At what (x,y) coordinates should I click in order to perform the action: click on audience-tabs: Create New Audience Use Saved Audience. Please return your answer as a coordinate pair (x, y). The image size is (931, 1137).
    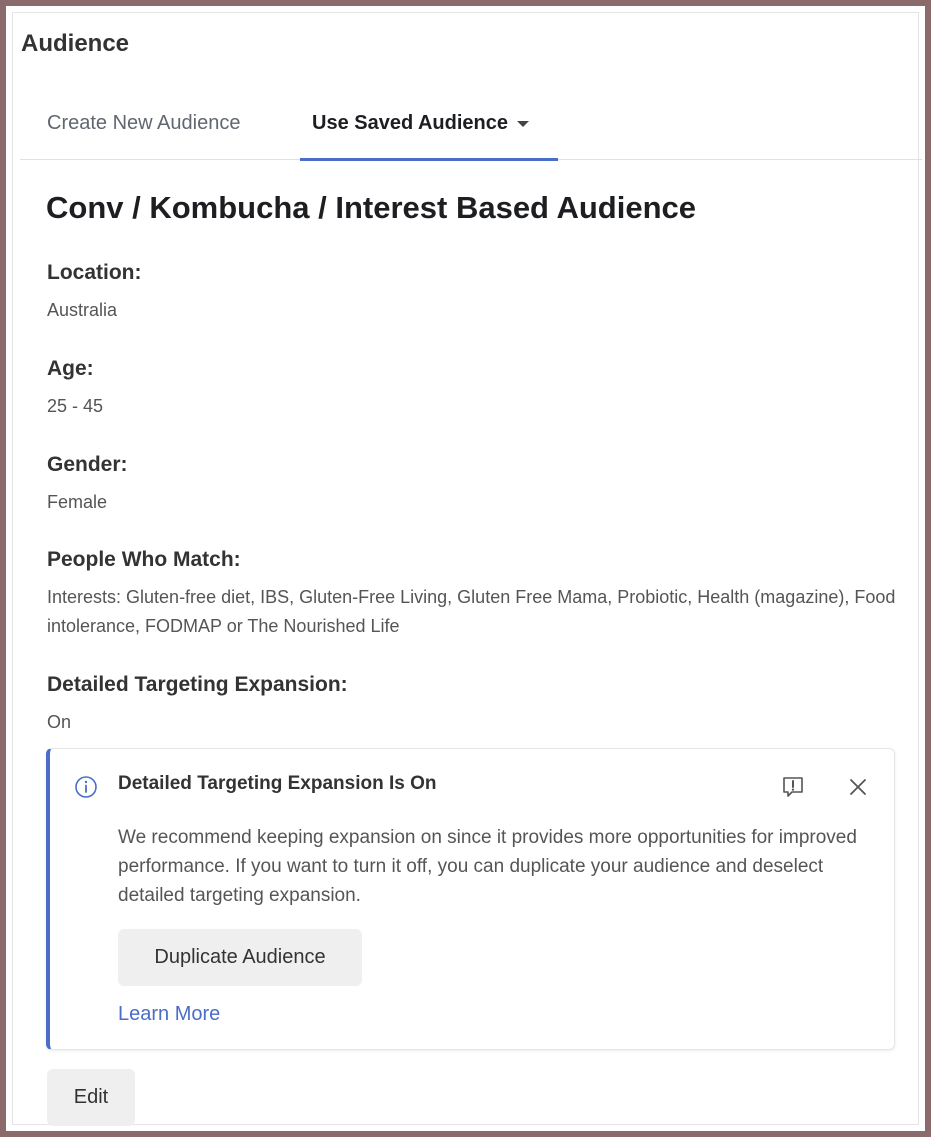
    Looking at the image, I should click on (471, 128).